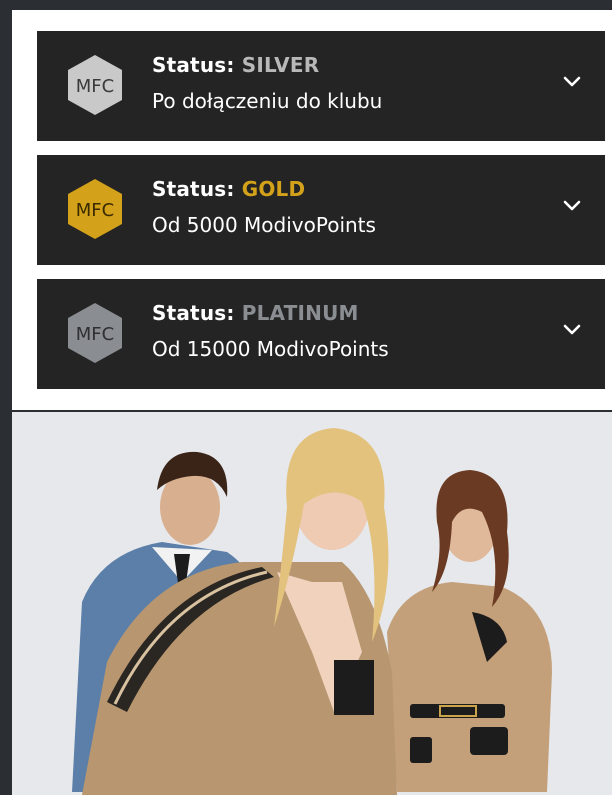 Image resolution: width=612 pixels, height=795 pixels. I want to click on status-description: Od 15000 ModivoPoints, so click(270, 349).